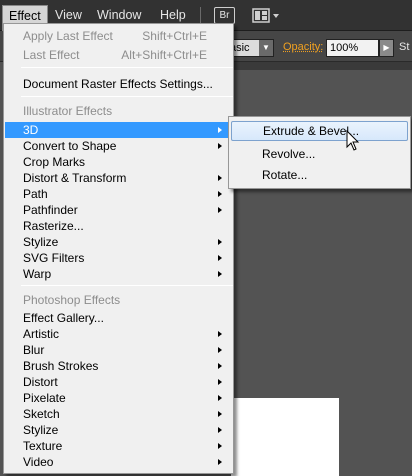  Describe the element at coordinates (68, 36) in the screenshot. I see `menu-item-label: Apply Last Effect` at that location.